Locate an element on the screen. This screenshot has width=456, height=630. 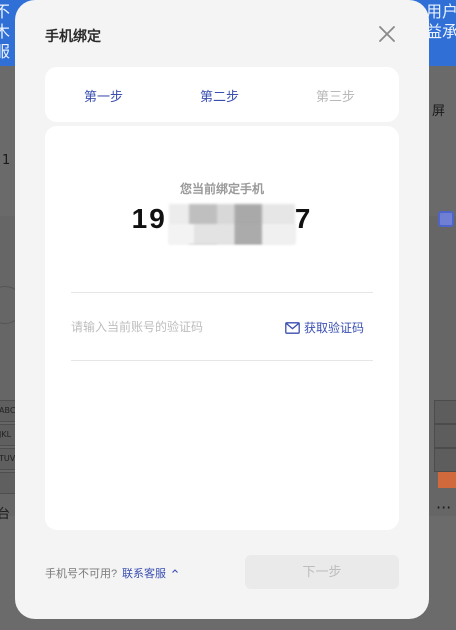
verification-code-input is located at coordinates (171, 327).